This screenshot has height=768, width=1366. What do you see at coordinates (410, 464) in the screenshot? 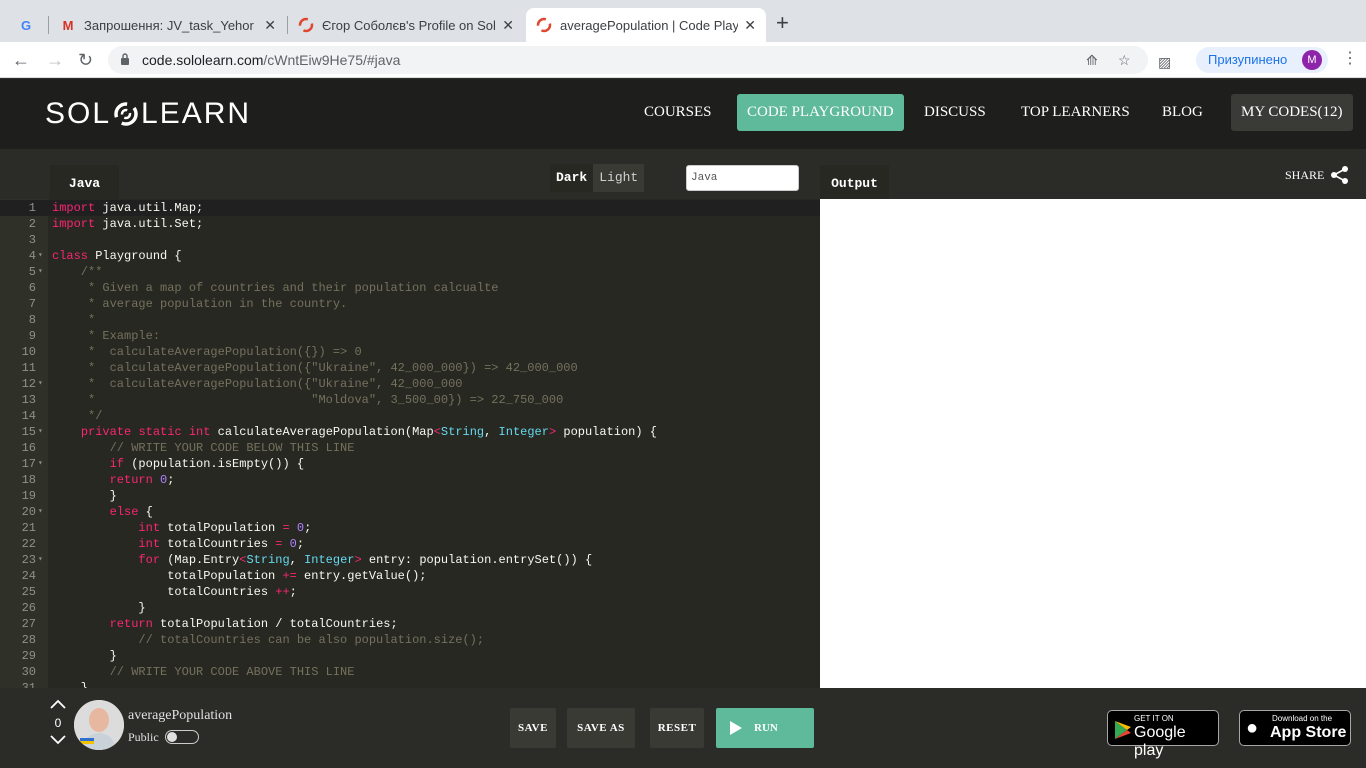
I see `code-line: 17 ▾ if (population.isEmpty()) {` at bounding box center [410, 464].